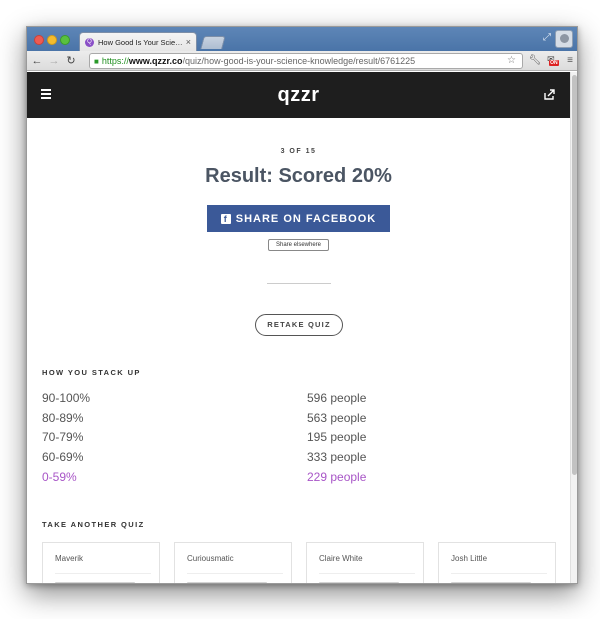 Image resolution: width=600 pixels, height=619 pixels. What do you see at coordinates (63, 418) in the screenshot?
I see `stack-range: 80-89%` at bounding box center [63, 418].